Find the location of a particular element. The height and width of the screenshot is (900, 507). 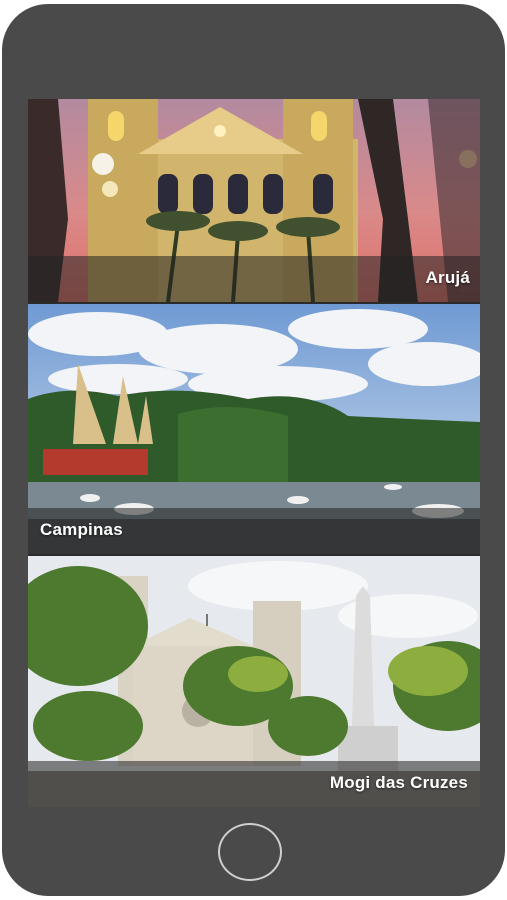

aruja-label-band is located at coordinates (254, 279).